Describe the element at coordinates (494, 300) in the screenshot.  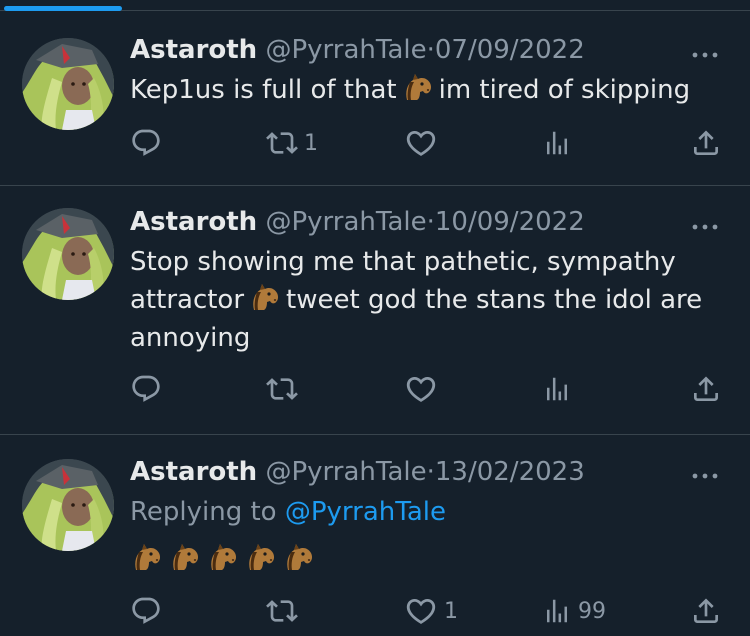
I see `tweet-text-part: tweet god the stans the idol are` at that location.